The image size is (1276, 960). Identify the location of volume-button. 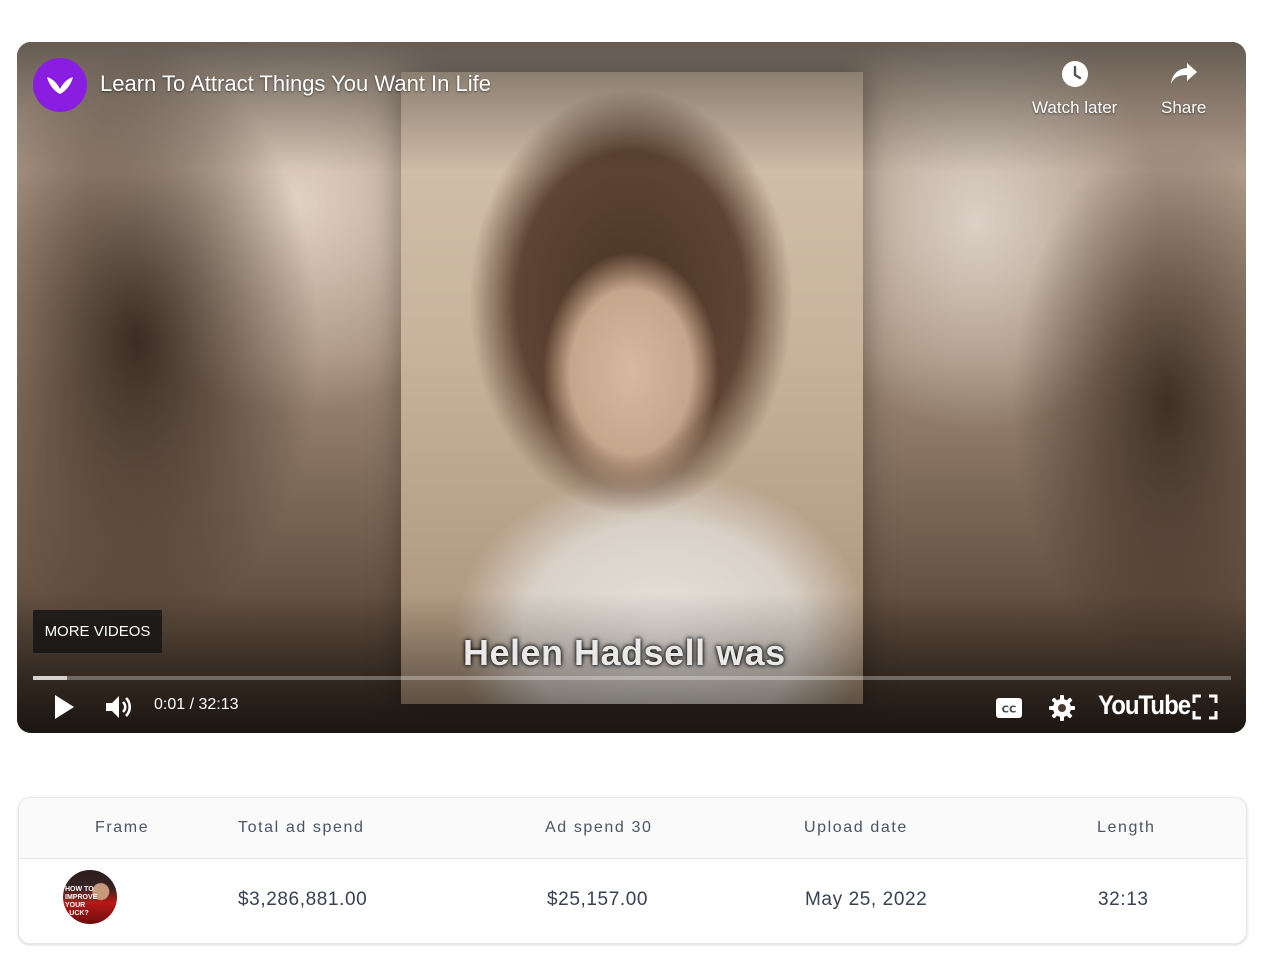
(119, 707).